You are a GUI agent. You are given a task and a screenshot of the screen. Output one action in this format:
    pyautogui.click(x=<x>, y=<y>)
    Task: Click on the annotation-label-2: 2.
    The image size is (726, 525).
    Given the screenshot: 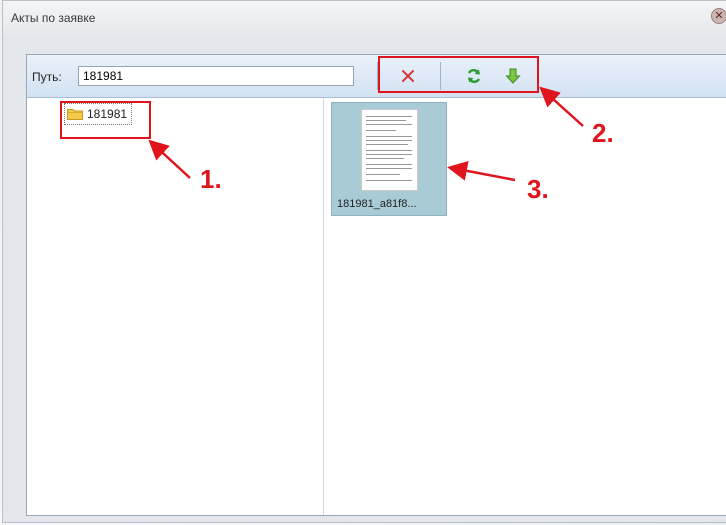 What is the action you would take?
    pyautogui.click(x=603, y=133)
    